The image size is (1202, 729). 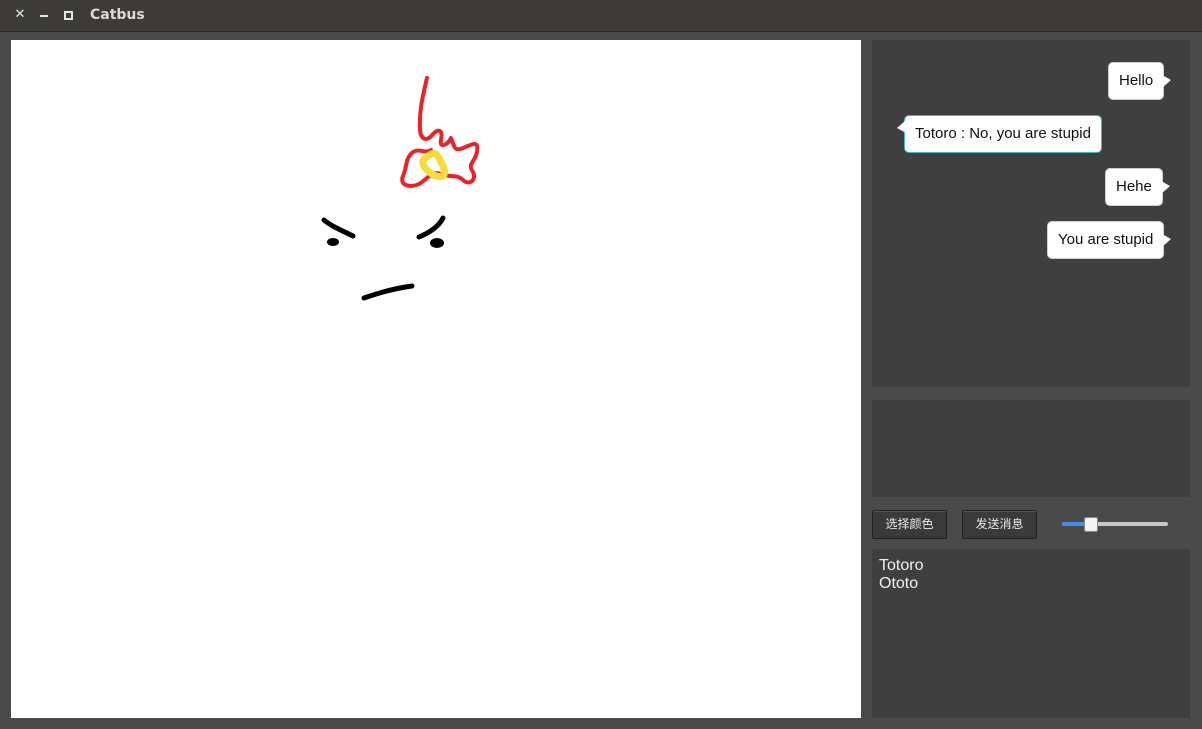 What do you see at coordinates (68, 15) in the screenshot?
I see `maximize-icon` at bounding box center [68, 15].